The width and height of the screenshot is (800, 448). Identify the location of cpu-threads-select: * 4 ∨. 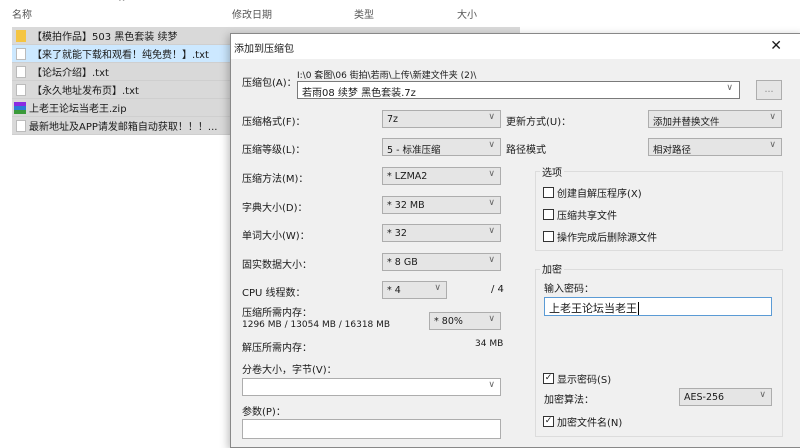
(414, 290).